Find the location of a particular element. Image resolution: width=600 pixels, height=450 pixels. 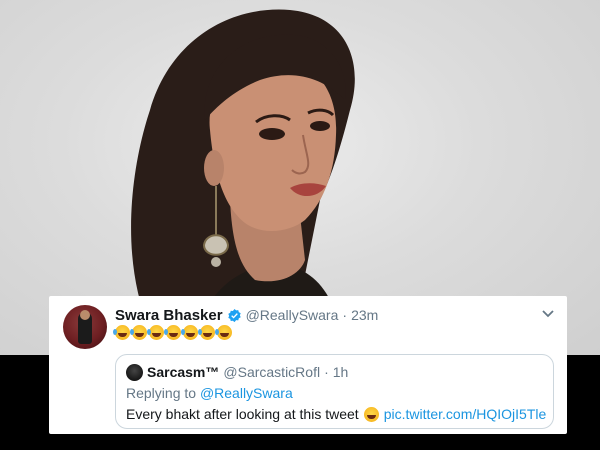

author-name: Swara Bhasker is located at coordinates (169, 315).